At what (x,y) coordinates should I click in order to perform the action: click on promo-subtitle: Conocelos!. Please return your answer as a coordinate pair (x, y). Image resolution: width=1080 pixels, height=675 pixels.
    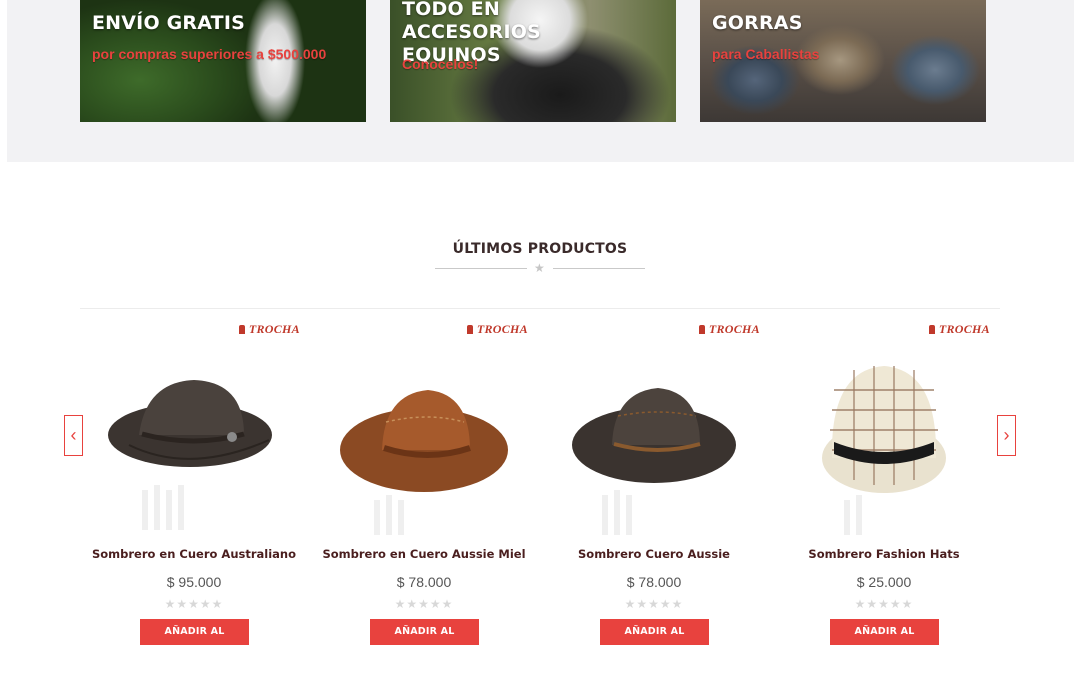
    Looking at the image, I should click on (440, 64).